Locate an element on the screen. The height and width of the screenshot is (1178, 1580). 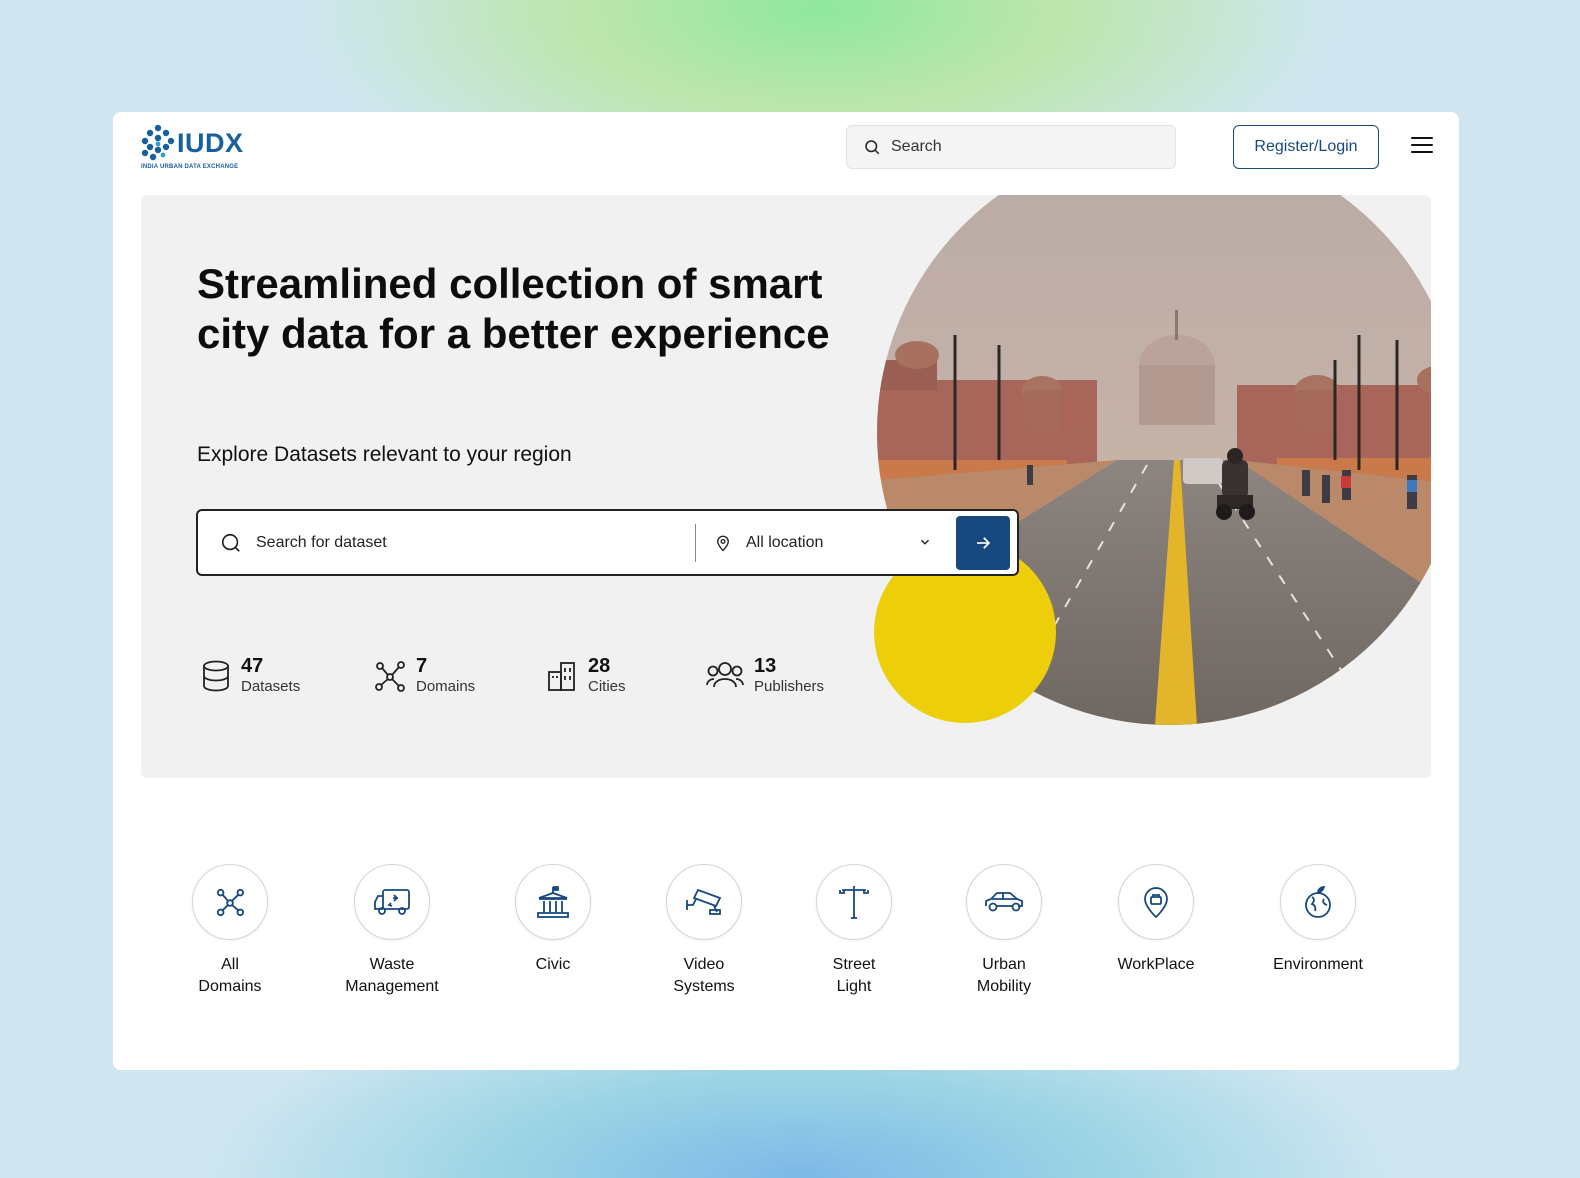
register-login-button: Register/Login is located at coordinates (1306, 147).